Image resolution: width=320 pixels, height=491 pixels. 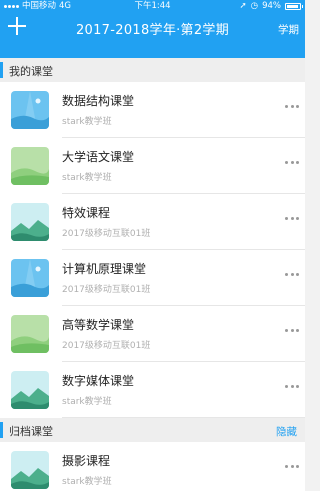 I want to click on location-icon: ➚, so click(x=243, y=6).